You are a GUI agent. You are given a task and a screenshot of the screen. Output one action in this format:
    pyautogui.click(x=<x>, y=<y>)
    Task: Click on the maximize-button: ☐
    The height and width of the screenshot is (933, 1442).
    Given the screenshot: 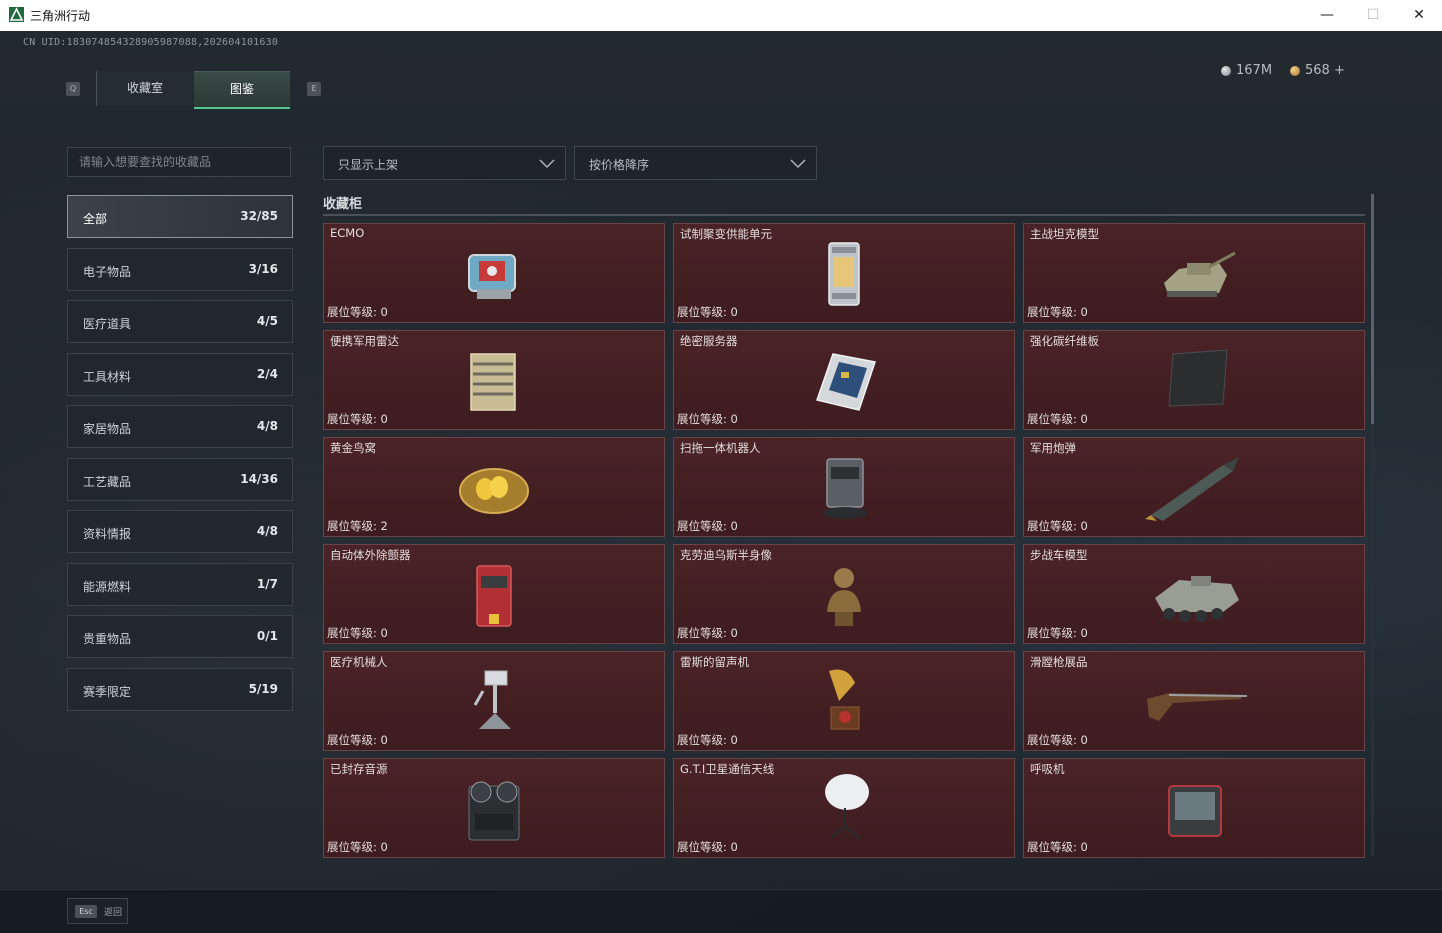 What is the action you would take?
    pyautogui.click(x=1373, y=15)
    